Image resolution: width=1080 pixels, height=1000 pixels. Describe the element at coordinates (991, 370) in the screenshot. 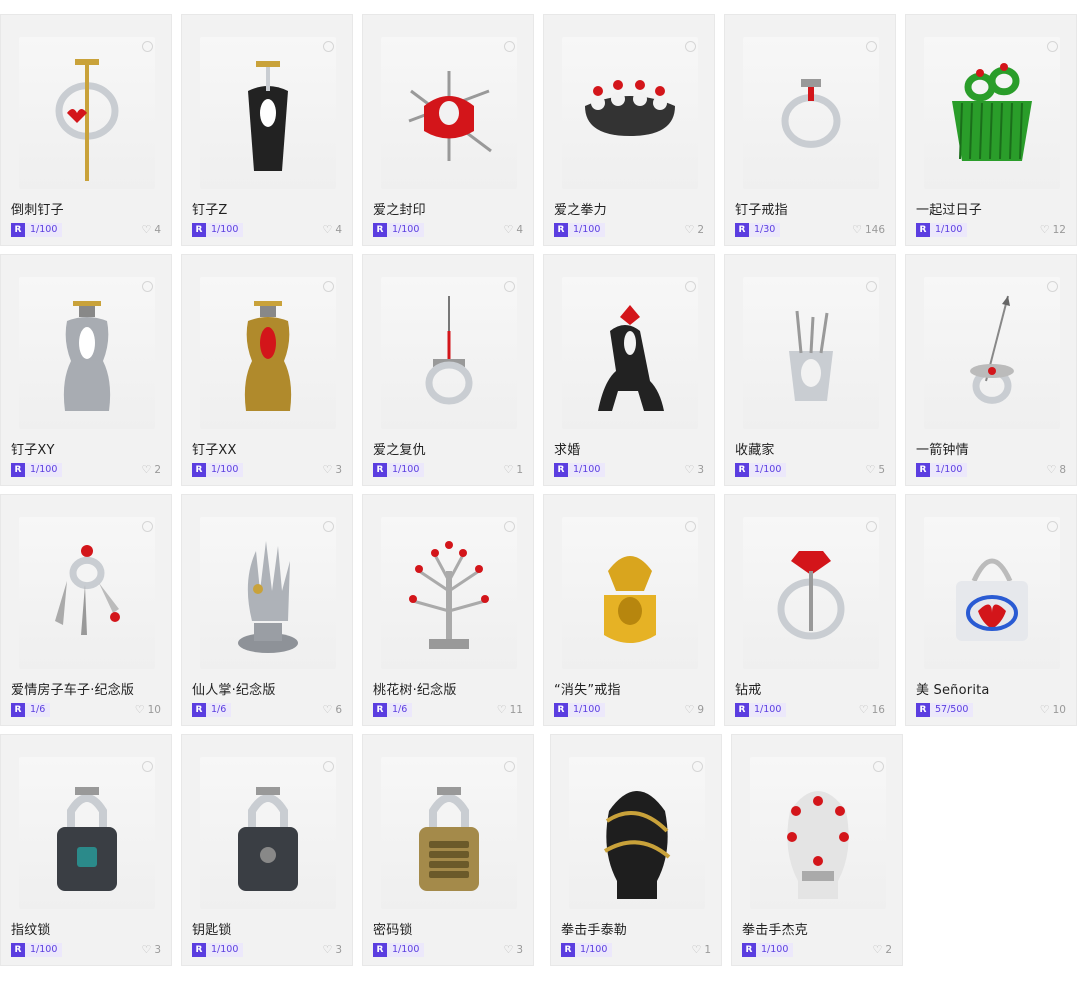

I see `nft-card: 一箭钟情 R 1/100 ♡ 8` at that location.